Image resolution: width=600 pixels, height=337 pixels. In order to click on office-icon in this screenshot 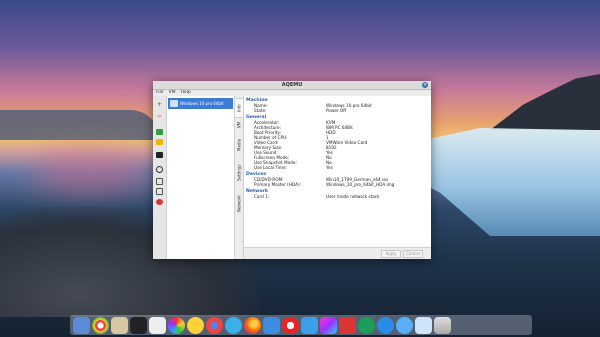, I will do `click(366, 325)`.